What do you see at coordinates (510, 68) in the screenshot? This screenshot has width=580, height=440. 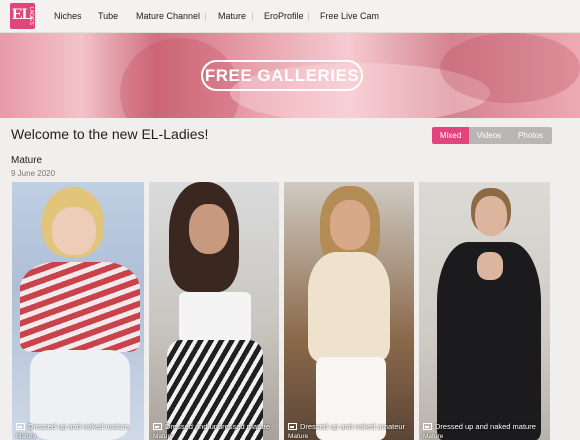 I see `banner-figure-legs` at bounding box center [510, 68].